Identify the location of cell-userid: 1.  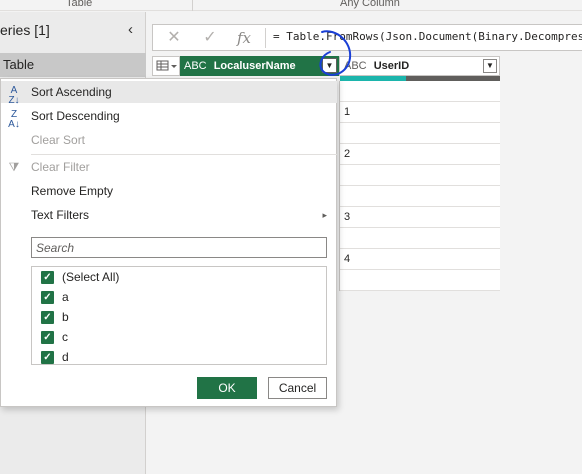
(347, 112).